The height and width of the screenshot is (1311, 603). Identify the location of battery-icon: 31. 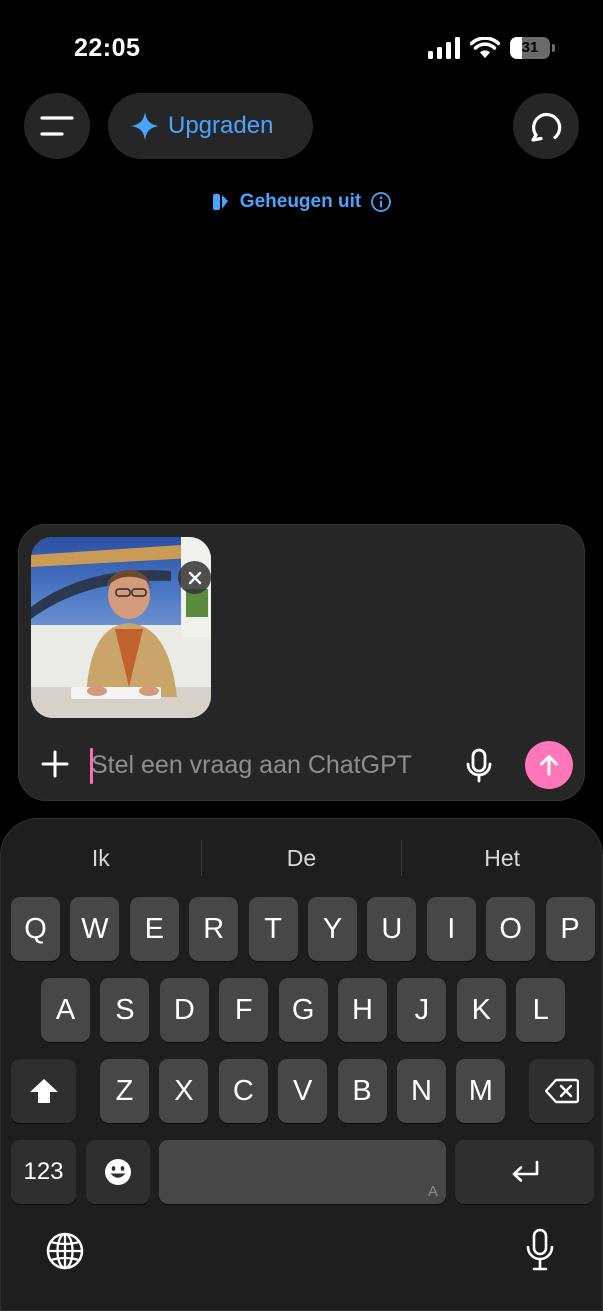
(530, 48).